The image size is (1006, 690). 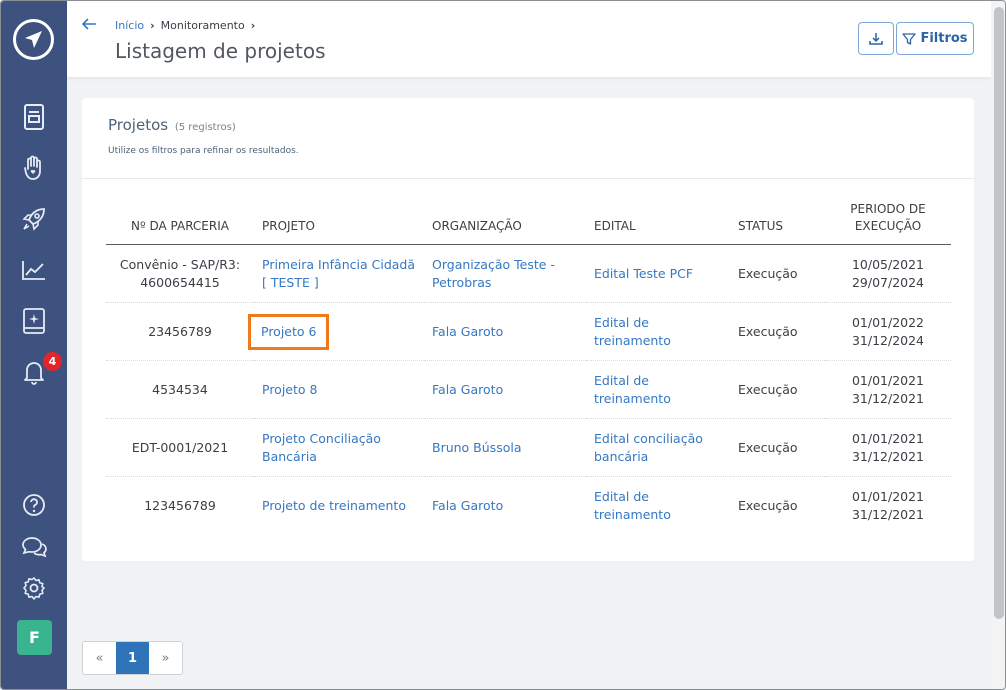 What do you see at coordinates (321, 447) in the screenshot?
I see `project-link: Projeto Conciliação Bancária` at bounding box center [321, 447].